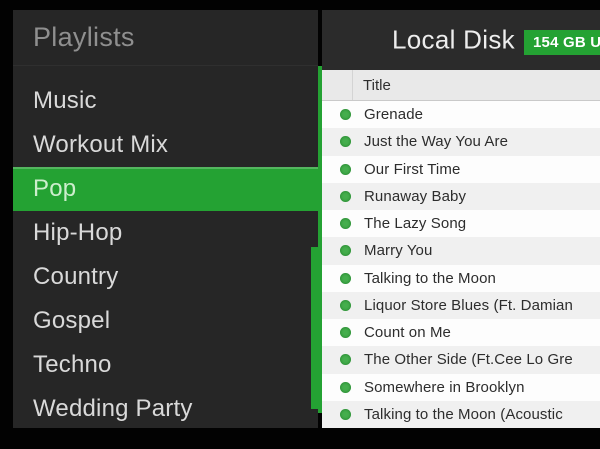 The height and width of the screenshot is (449, 600). I want to click on table-row: Runaway Baby, so click(461, 196).